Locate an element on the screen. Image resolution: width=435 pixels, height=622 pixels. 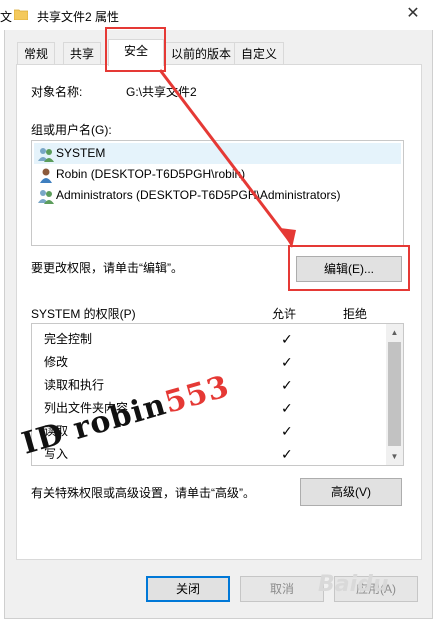
baidu-watermark-logo: Baidu is located at coordinates (353, 584).